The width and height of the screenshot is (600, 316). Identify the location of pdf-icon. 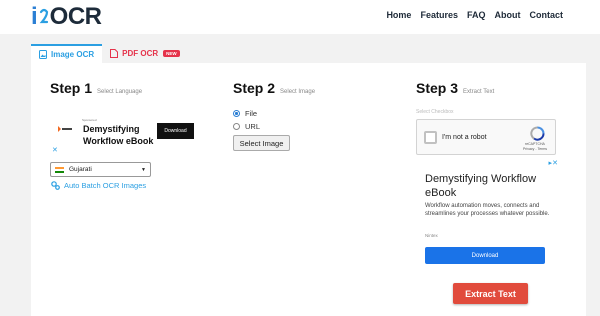
(114, 53).